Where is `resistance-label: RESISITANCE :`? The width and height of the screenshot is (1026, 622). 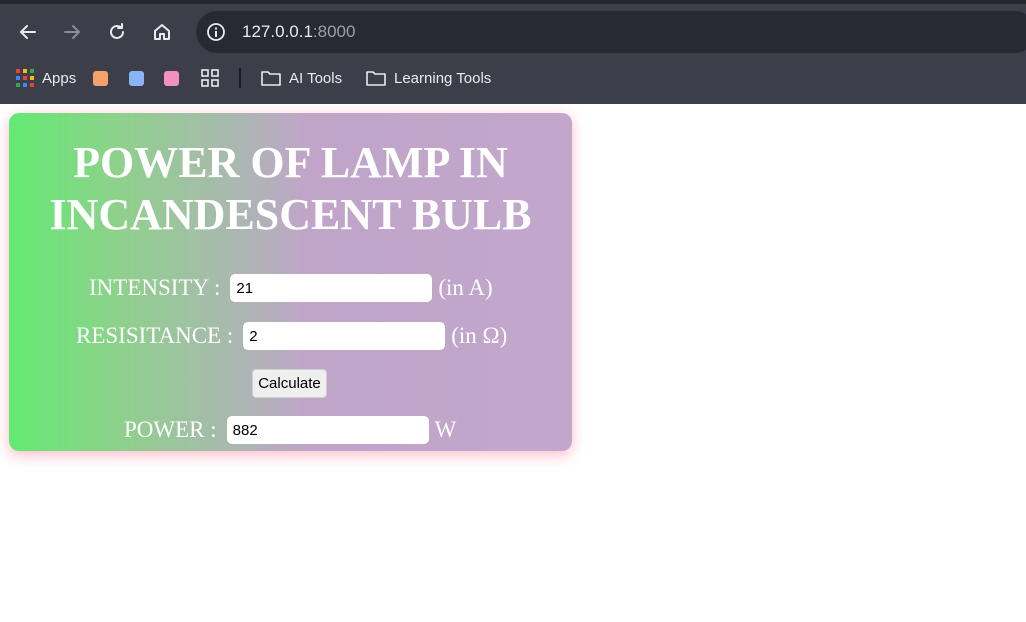 resistance-label: RESISITANCE : is located at coordinates (155, 335).